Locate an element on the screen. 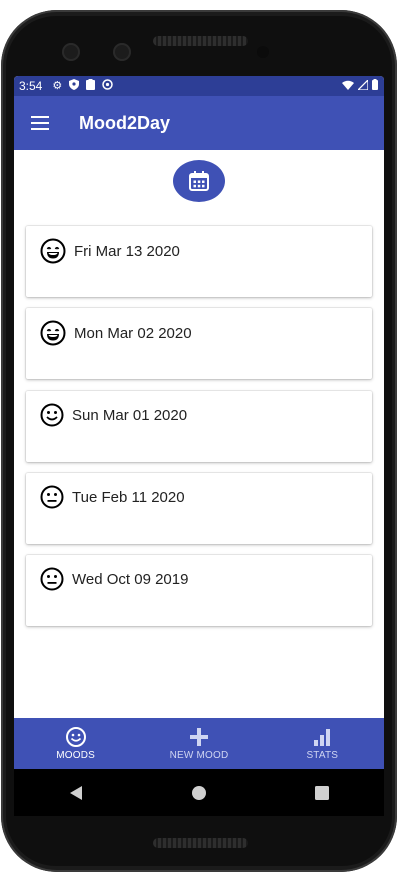  home-icon is located at coordinates (198, 792).